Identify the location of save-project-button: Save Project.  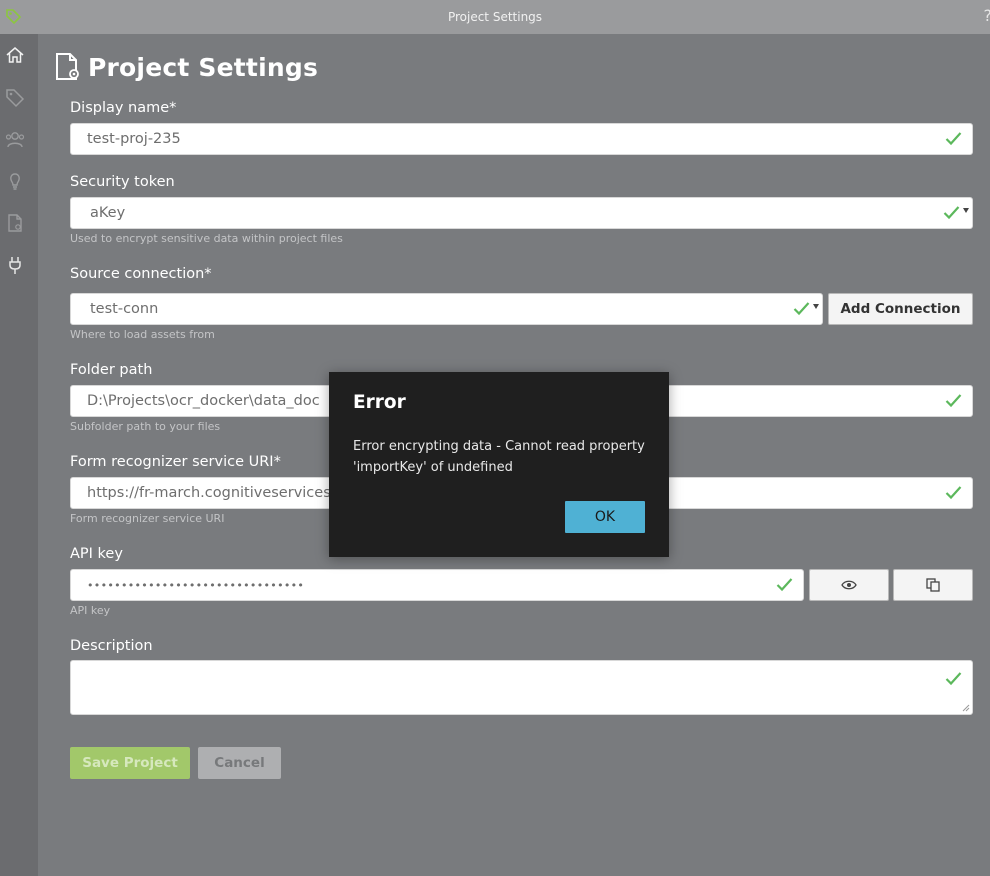
(130, 763).